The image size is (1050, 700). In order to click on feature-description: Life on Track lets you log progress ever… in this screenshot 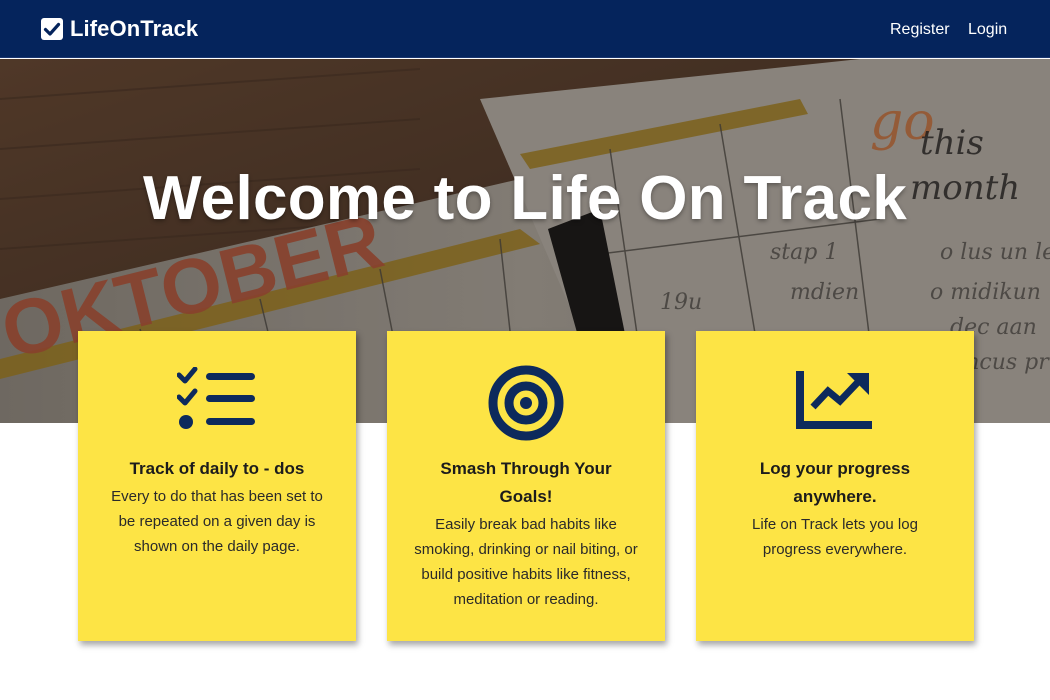, I will do `click(835, 537)`.